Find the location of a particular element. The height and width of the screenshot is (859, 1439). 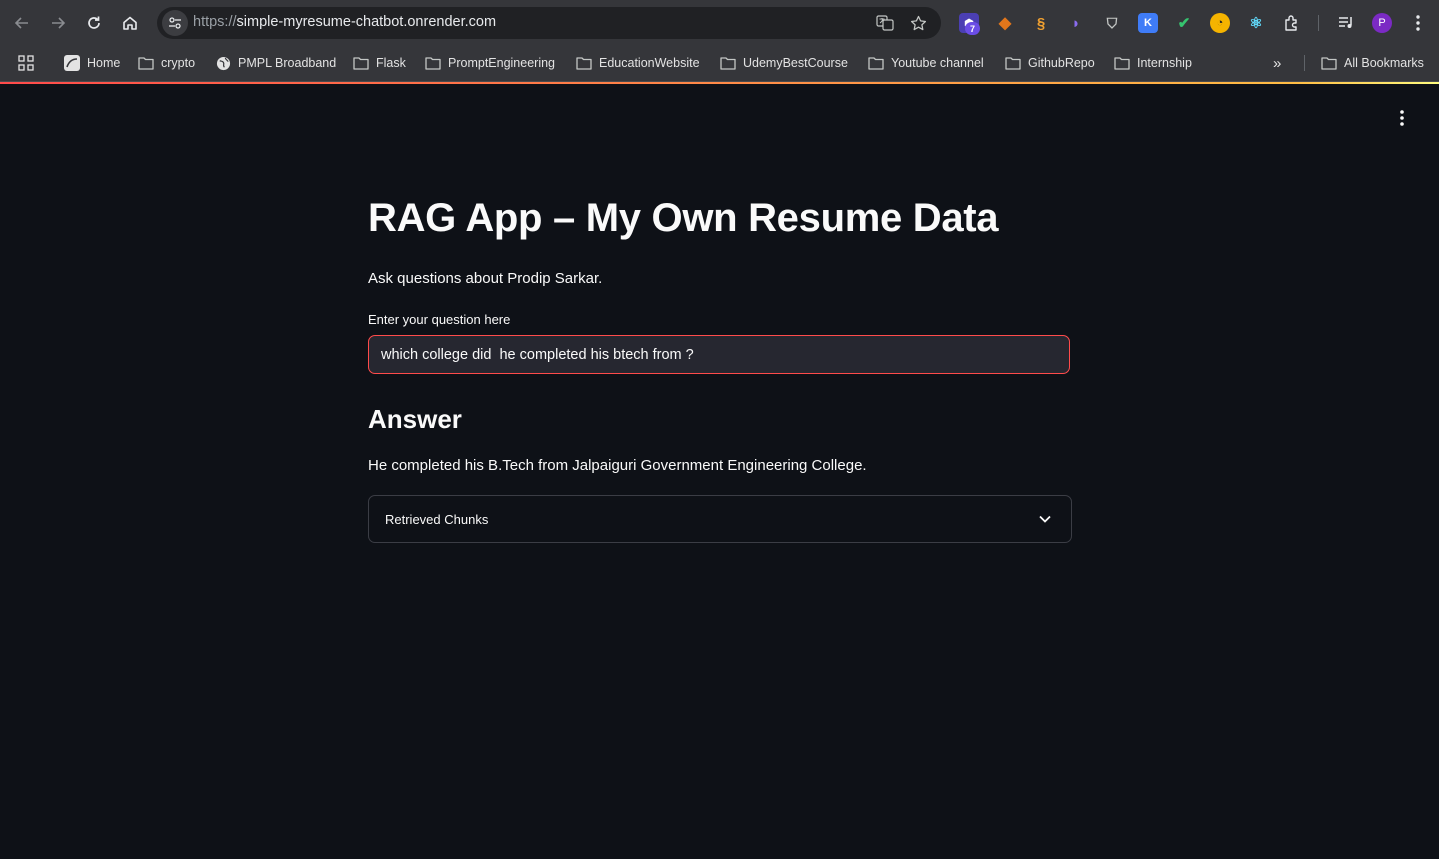

bookmark-home: Home is located at coordinates (92, 63).